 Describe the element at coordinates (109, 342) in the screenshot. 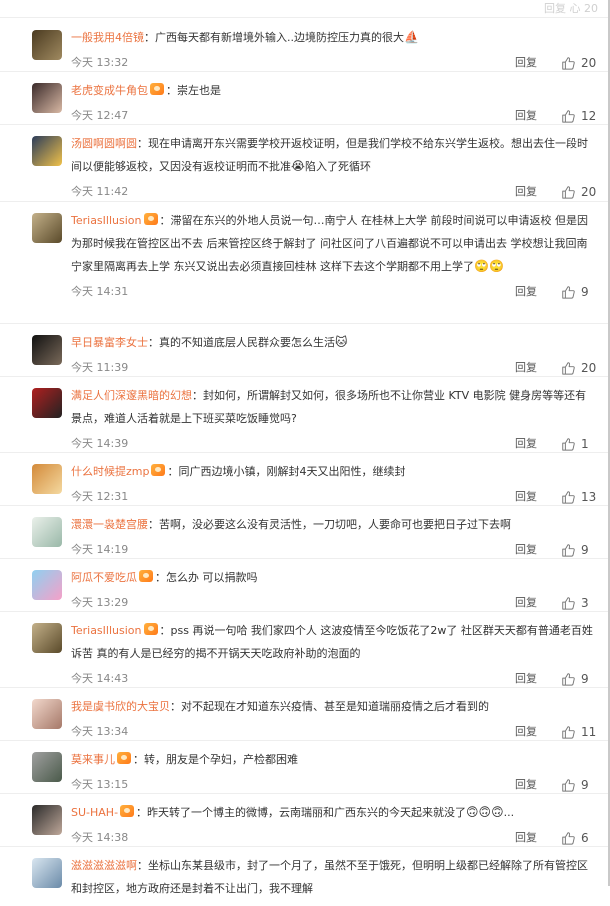

I see `username-link: 早日暴富李女士` at that location.